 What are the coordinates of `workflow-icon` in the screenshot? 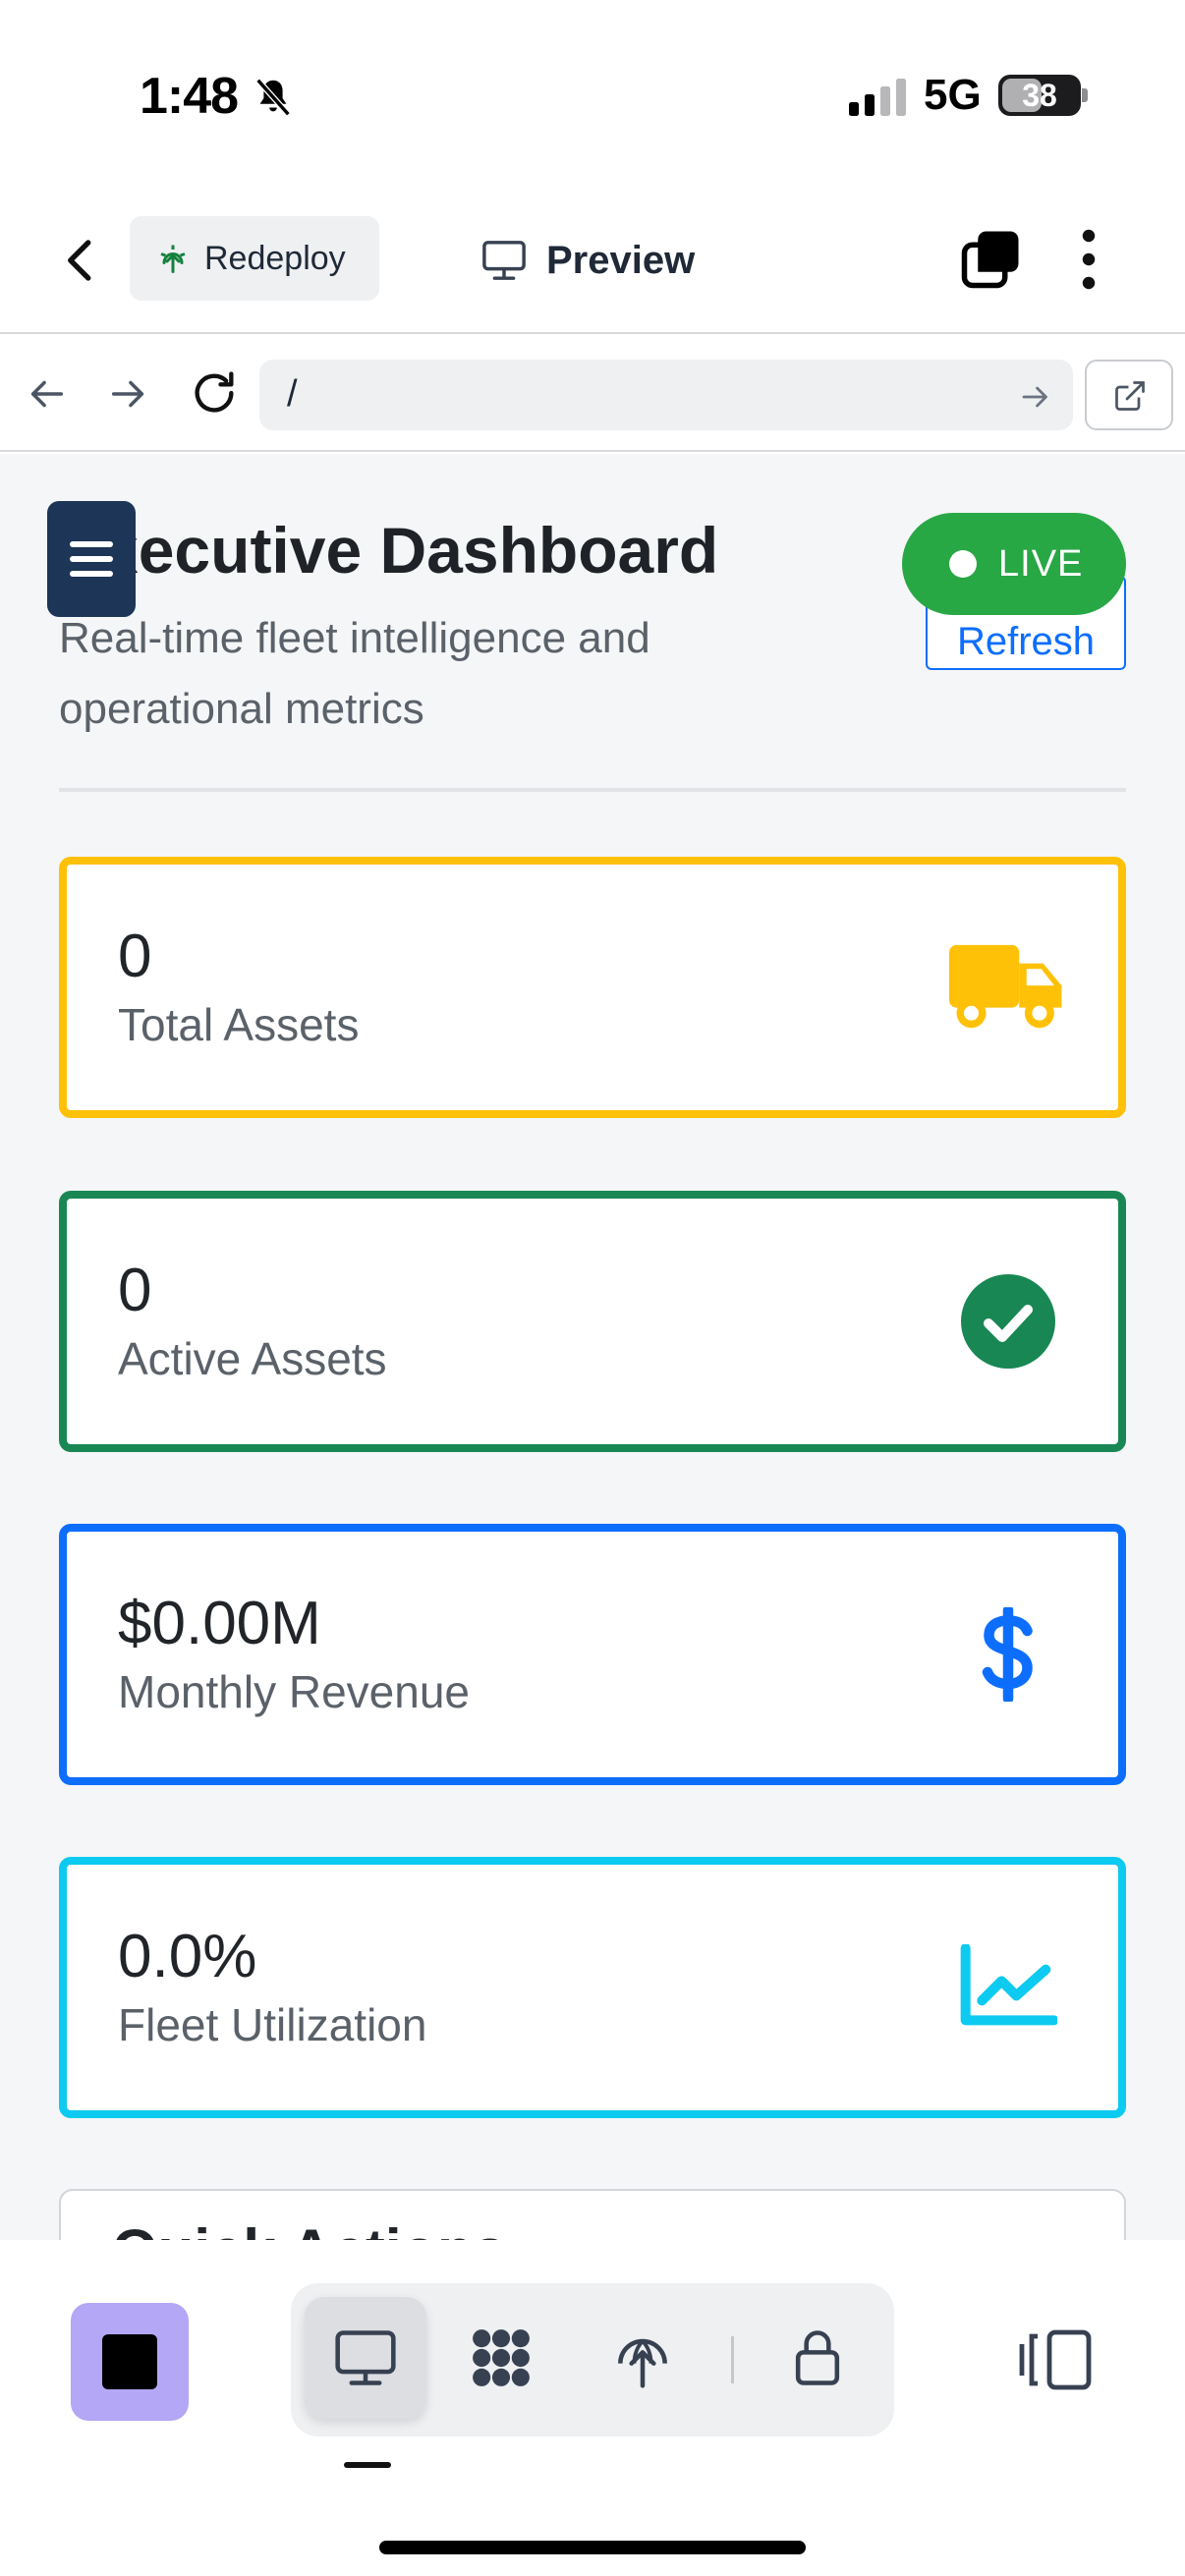 It's located at (502, 2357).